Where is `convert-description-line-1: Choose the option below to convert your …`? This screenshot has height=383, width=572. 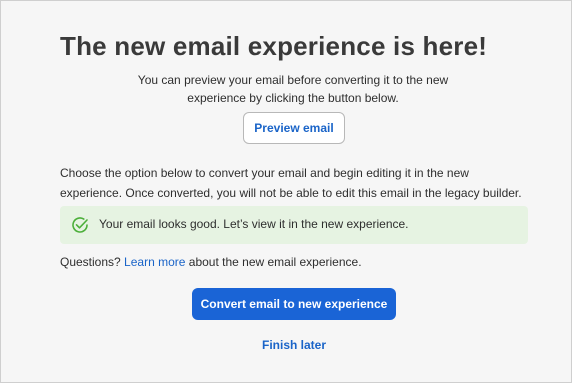
convert-description-line-1: Choose the option below to convert your … is located at coordinates (264, 173).